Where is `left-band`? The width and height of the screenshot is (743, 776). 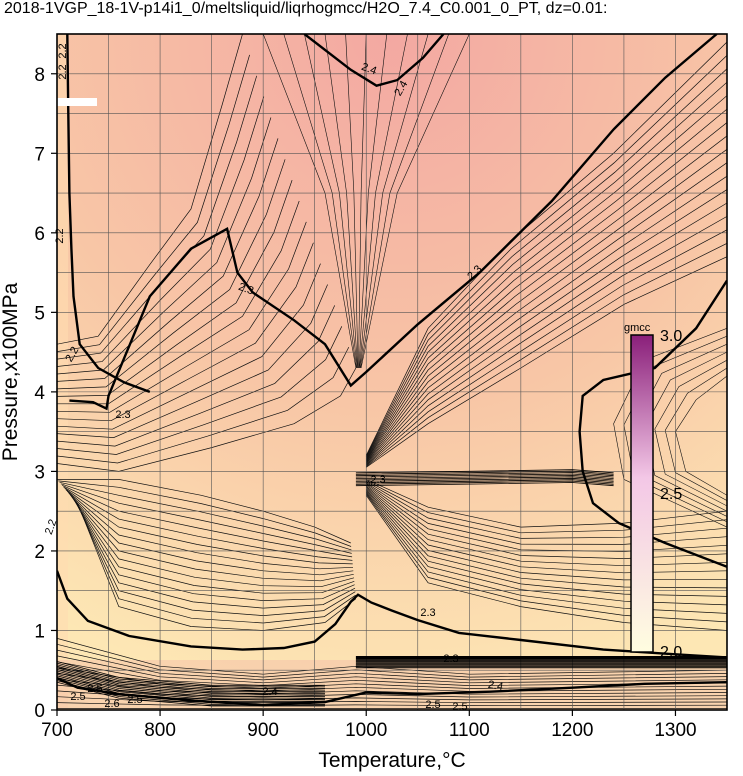
left-band is located at coordinates (62, 372).